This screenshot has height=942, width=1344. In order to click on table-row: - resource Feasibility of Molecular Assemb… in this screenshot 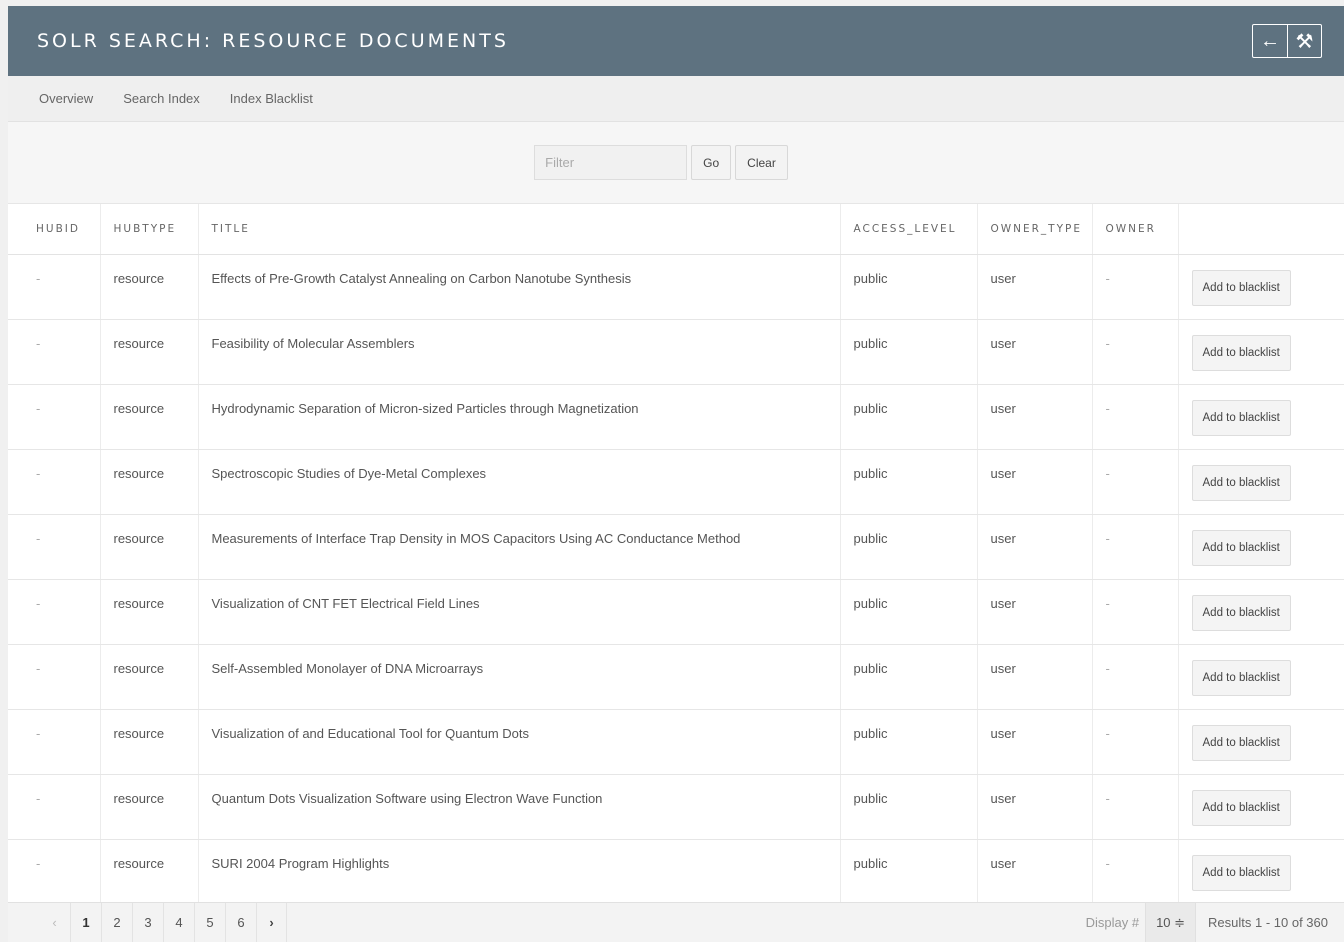, I will do `click(676, 352)`.